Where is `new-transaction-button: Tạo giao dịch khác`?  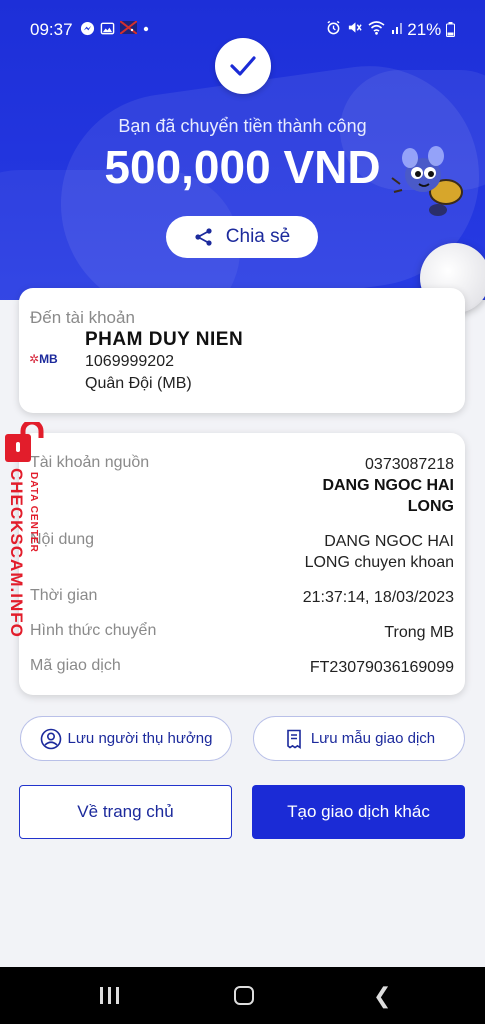
new-transaction-button: Tạo giao dịch khác is located at coordinates (358, 812).